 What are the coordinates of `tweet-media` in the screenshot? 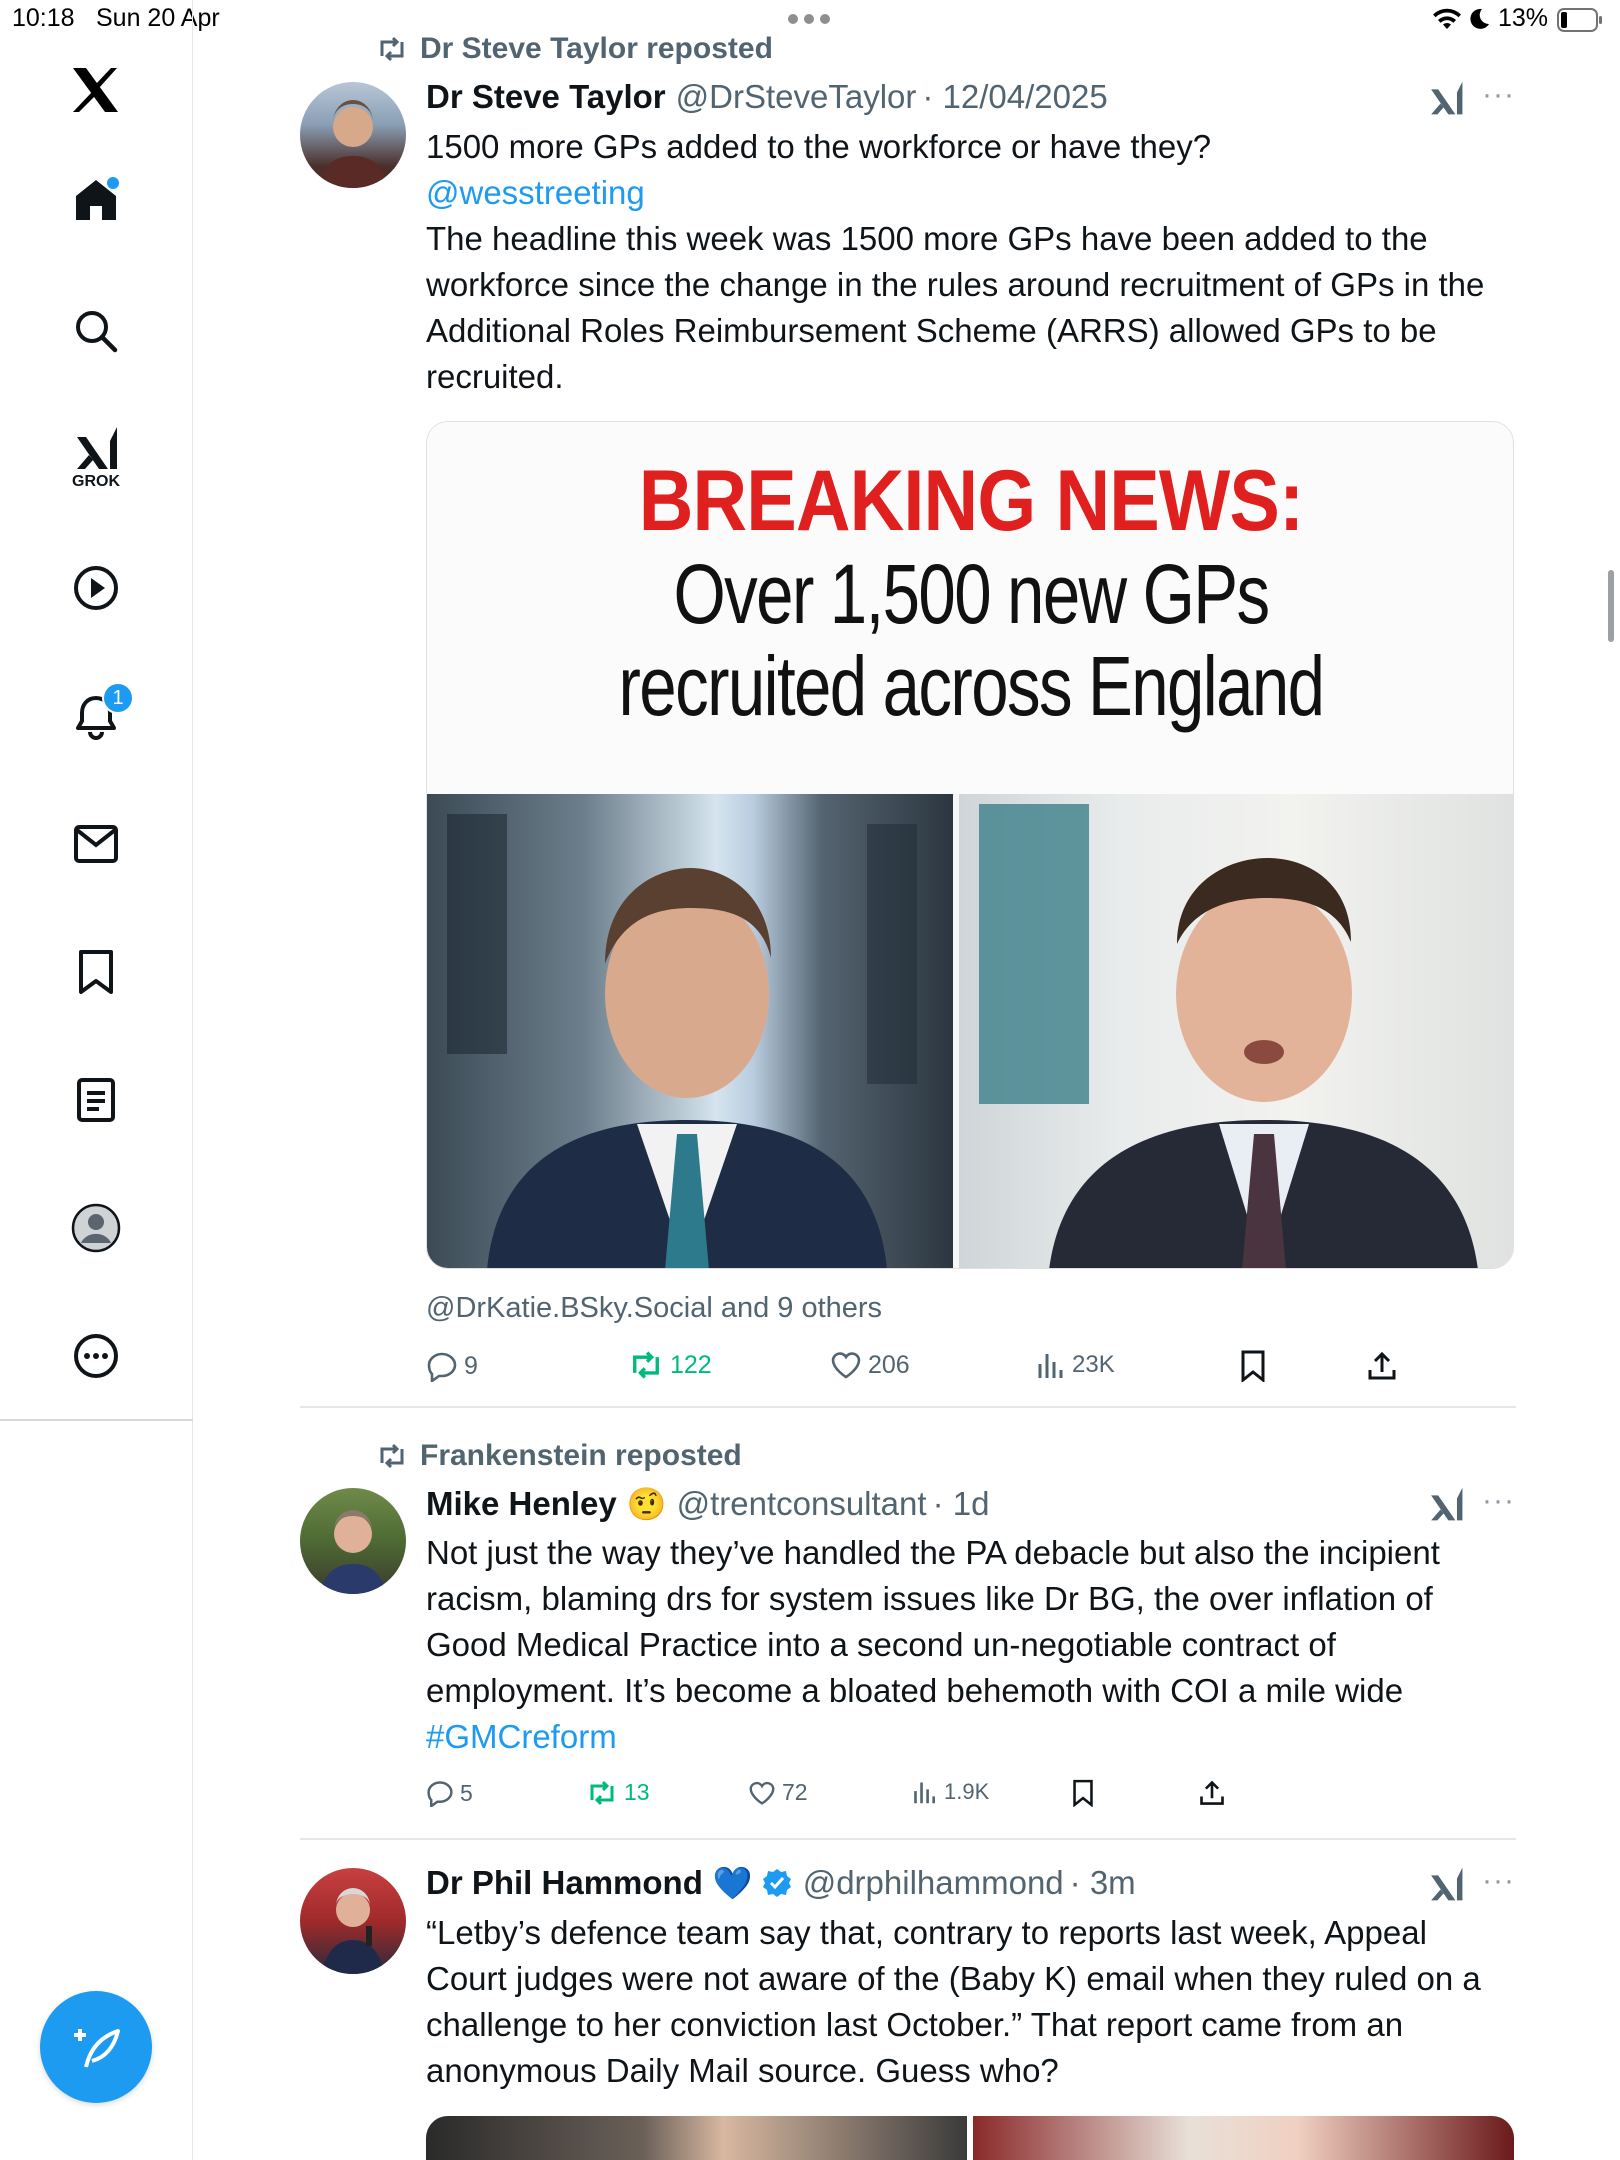 It's located at (970, 2138).